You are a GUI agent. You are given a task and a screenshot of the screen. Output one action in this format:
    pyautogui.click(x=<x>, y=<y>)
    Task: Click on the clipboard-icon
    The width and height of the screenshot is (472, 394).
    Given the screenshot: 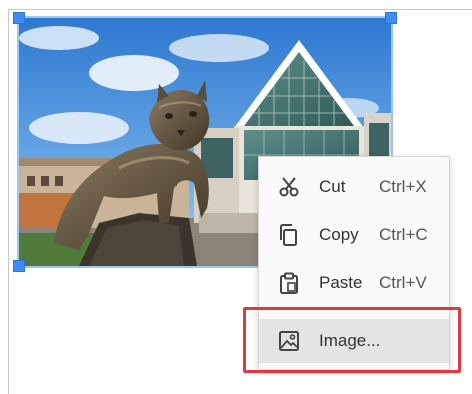 What is the action you would take?
    pyautogui.click(x=289, y=283)
    